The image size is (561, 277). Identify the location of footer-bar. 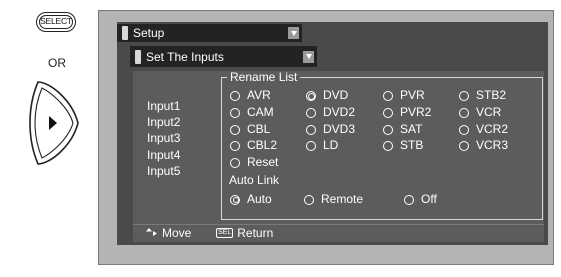
(338, 233).